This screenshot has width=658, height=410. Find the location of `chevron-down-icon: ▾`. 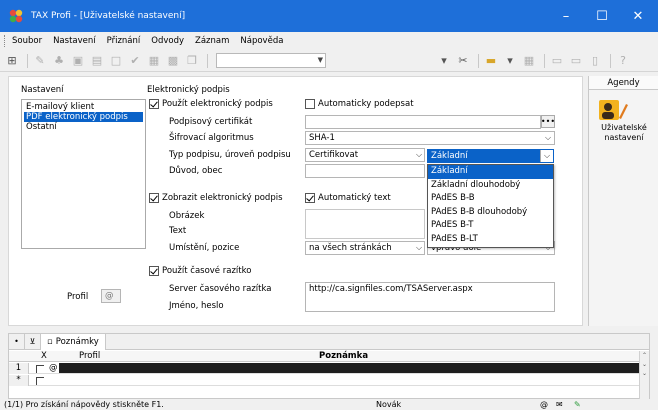

chevron-down-icon: ▾ is located at coordinates (510, 61).